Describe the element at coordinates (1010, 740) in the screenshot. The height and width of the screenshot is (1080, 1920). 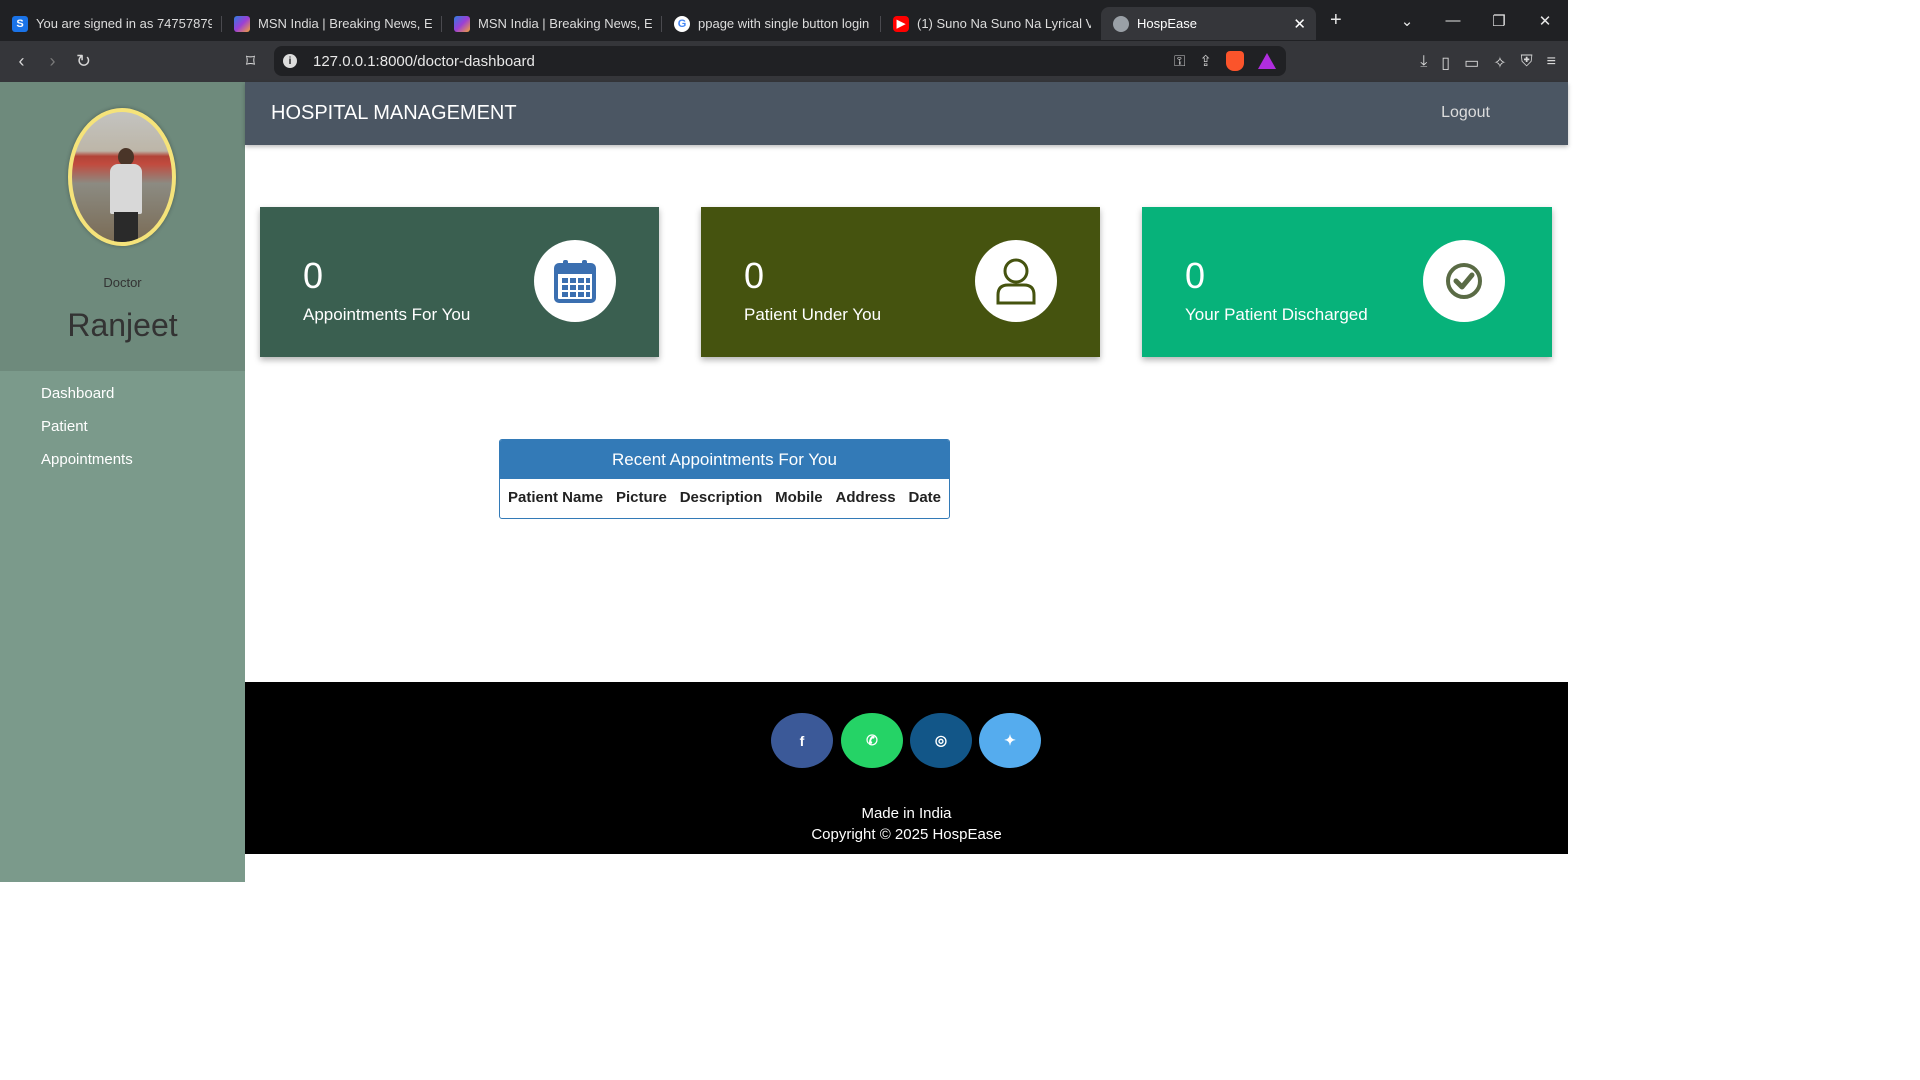
I see `twitter-icon: ✦` at that location.